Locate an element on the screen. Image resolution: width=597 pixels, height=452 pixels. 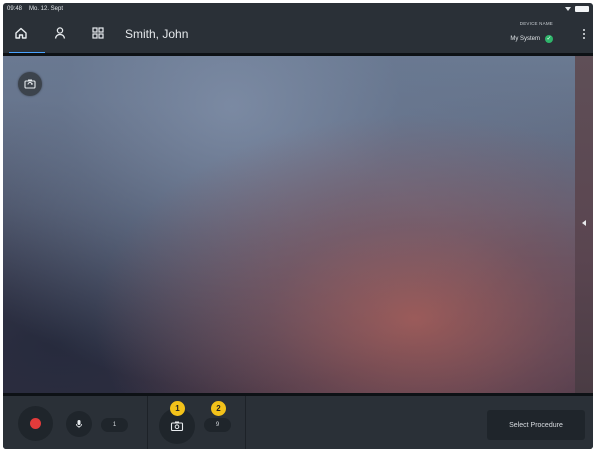
home-tab is located at coordinates (21, 33).